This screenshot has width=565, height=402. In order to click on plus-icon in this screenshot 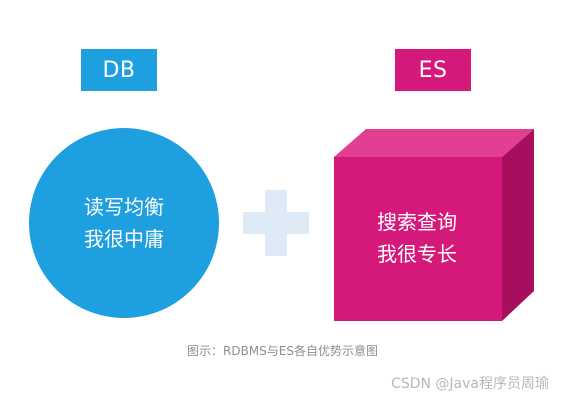, I will do `click(276, 223)`.